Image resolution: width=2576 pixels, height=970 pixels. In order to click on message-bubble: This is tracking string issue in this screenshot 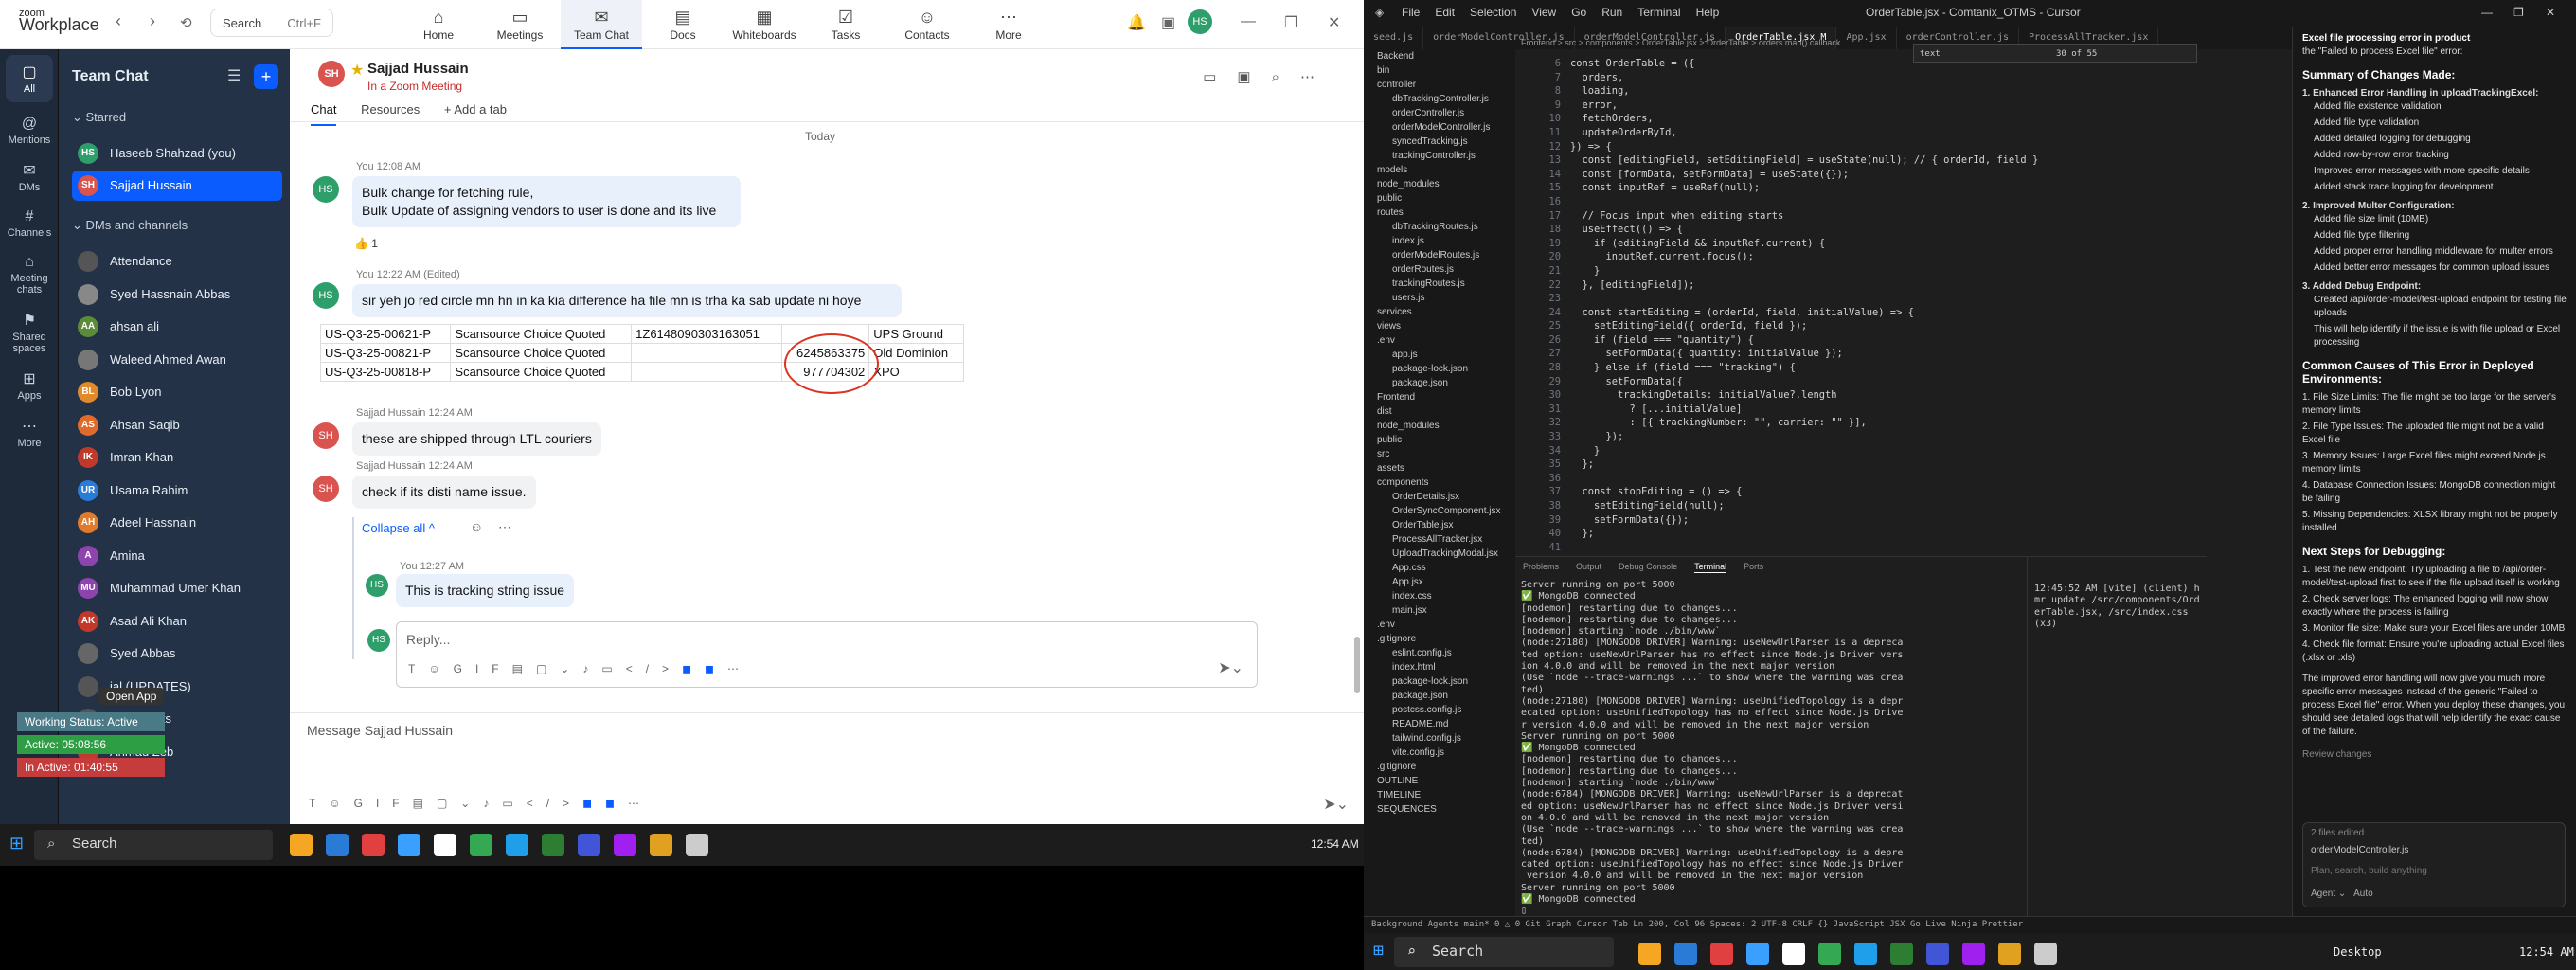, I will do `click(485, 590)`.